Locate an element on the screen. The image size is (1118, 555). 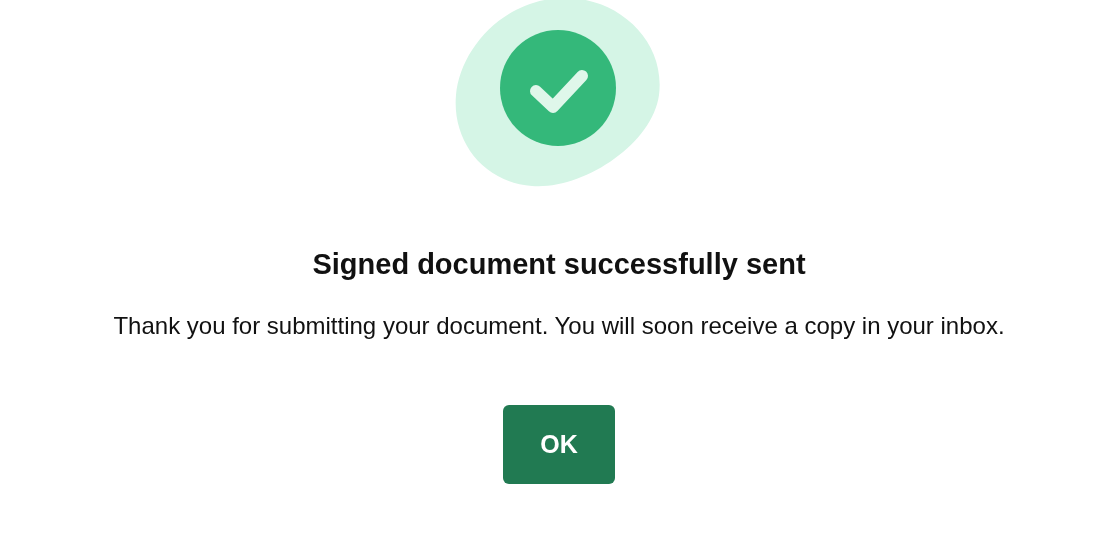
ok-button: OK is located at coordinates (559, 444).